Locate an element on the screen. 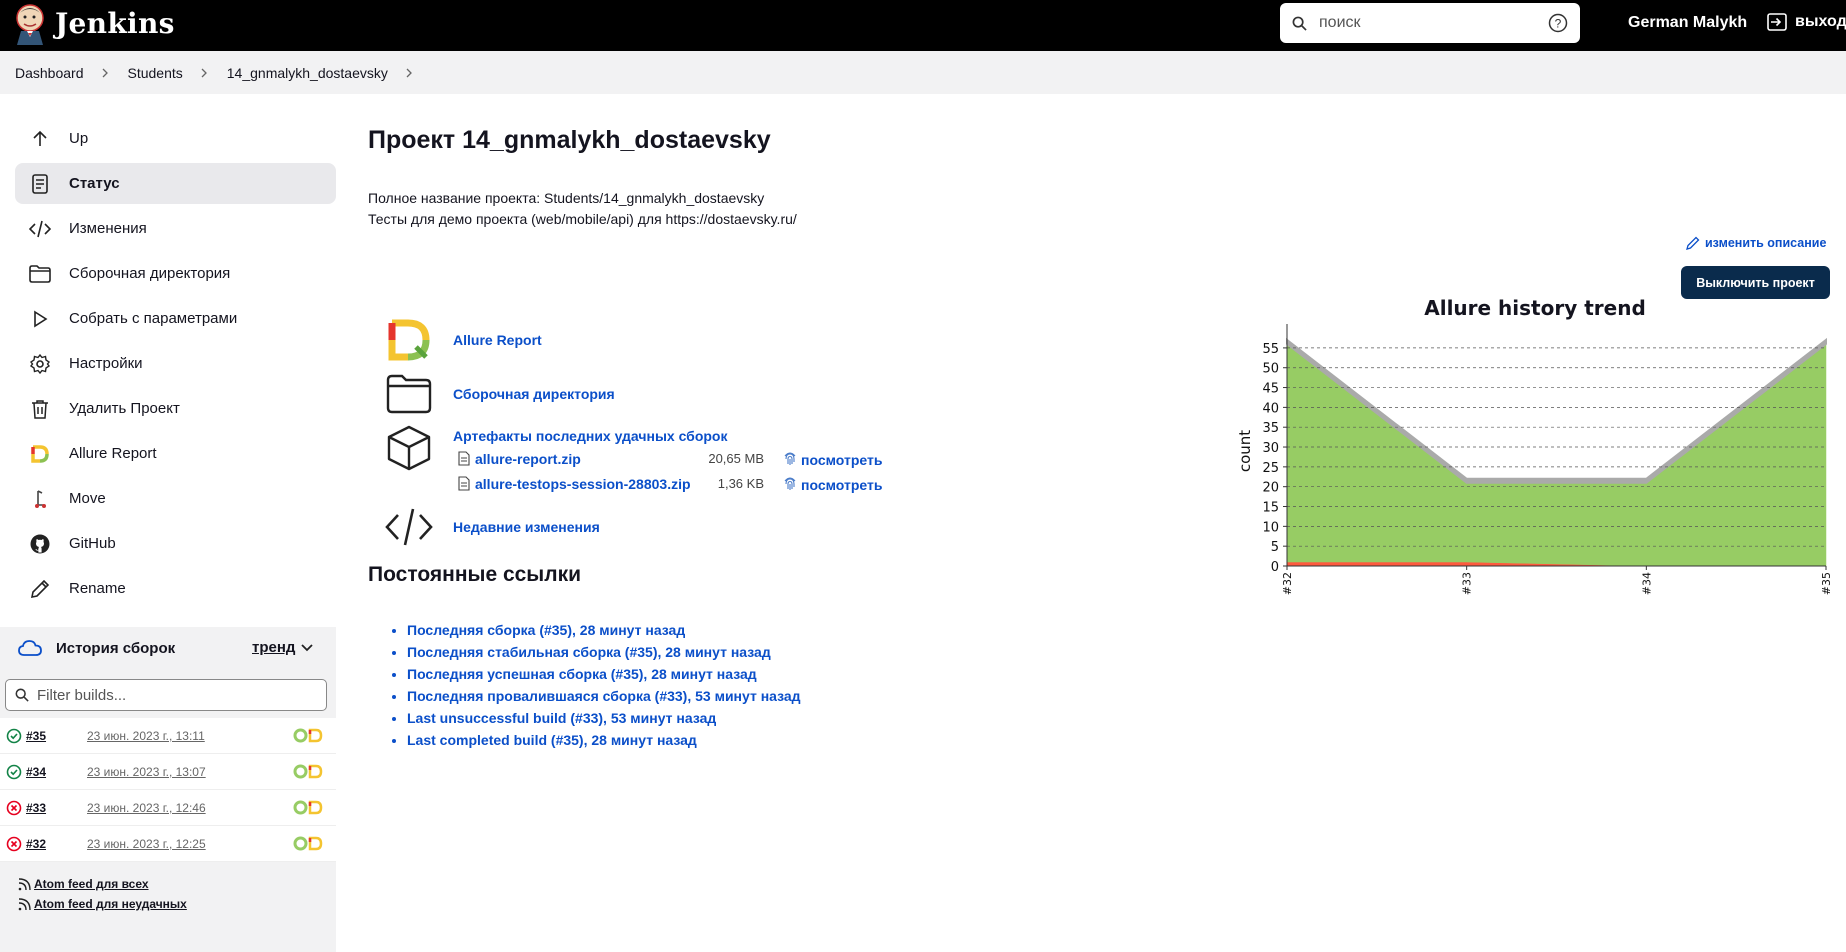 Image resolution: width=1846 pixels, height=952 pixels. y-tick-label: 40 is located at coordinates (1270, 408).